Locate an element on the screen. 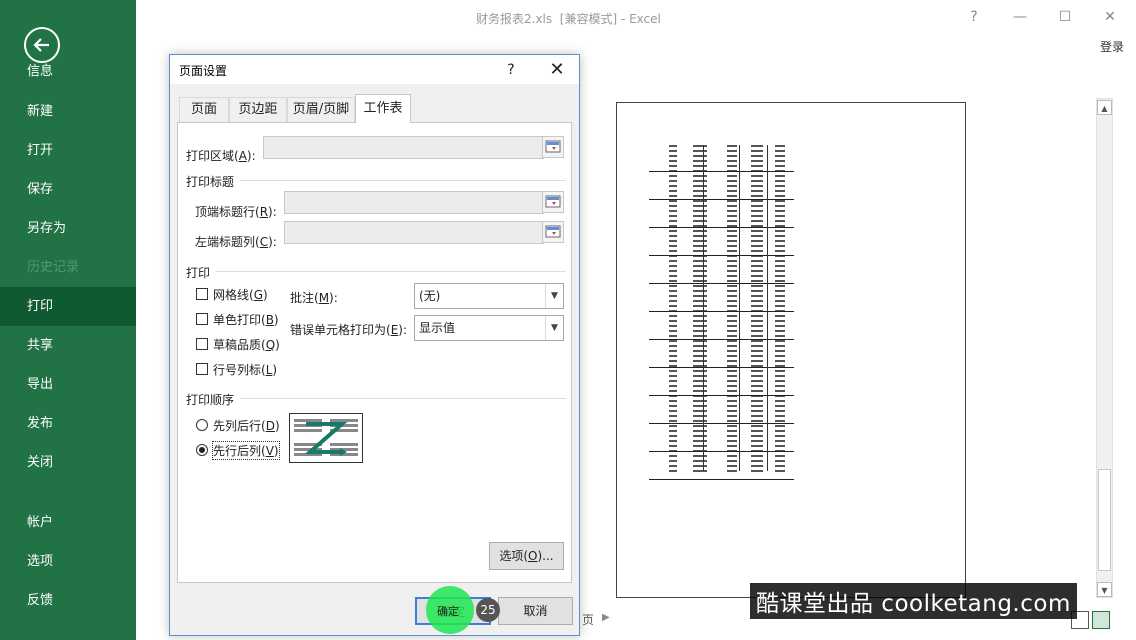 This screenshot has width=1136, height=640. cell-errors-label: 错误单元格打印为(E): is located at coordinates (349, 330).